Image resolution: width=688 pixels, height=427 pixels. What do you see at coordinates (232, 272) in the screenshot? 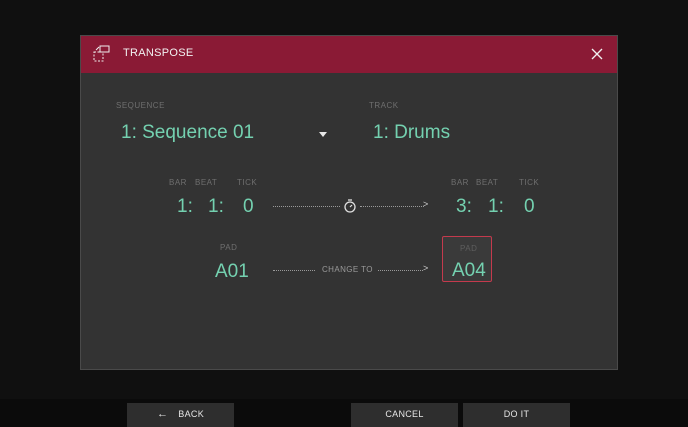
I see `from-pad-value: A01` at bounding box center [232, 272].